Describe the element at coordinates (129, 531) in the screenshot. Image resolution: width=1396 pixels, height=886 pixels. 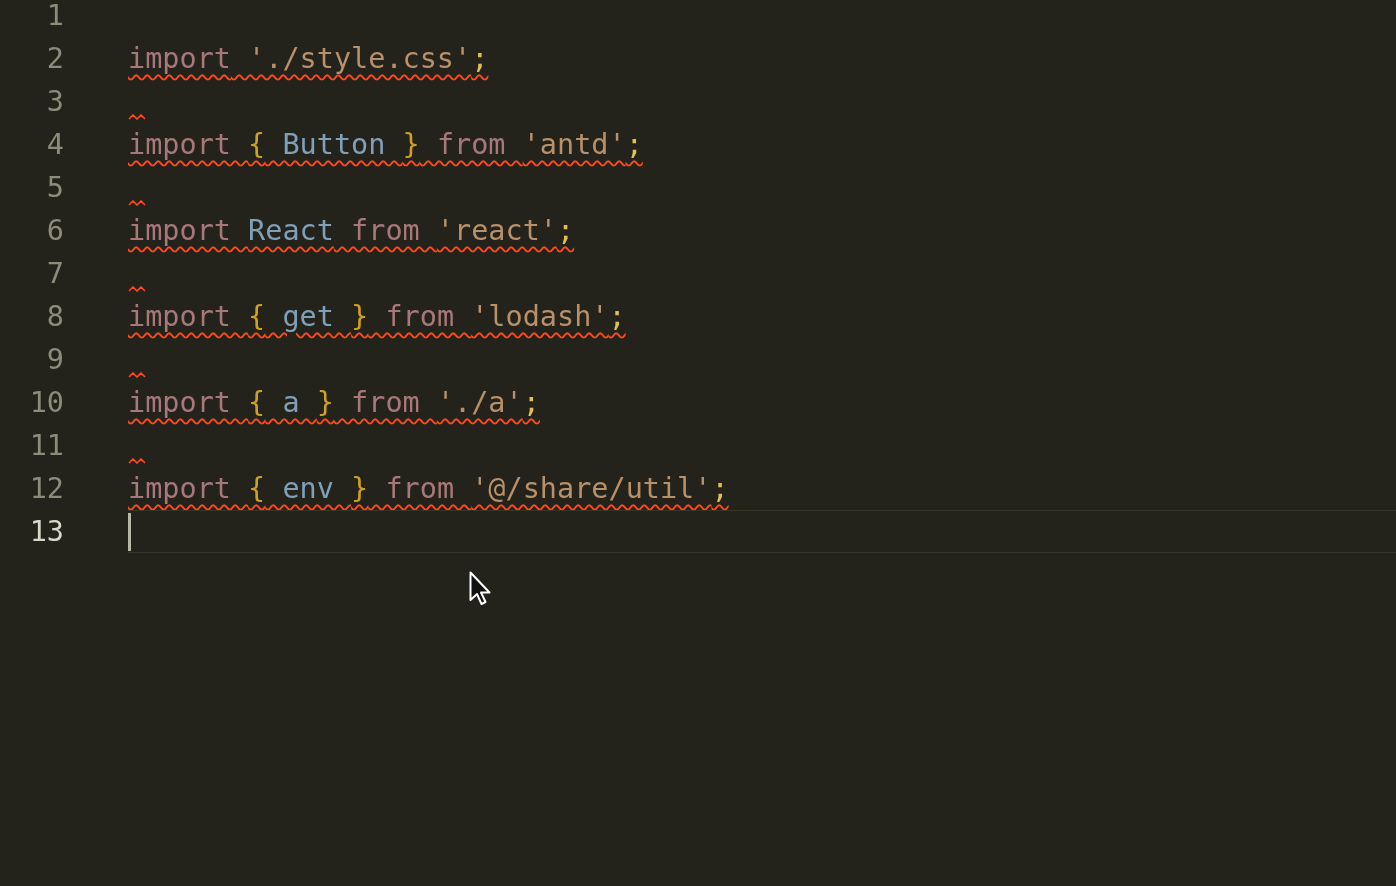
I see `text-cursor` at that location.